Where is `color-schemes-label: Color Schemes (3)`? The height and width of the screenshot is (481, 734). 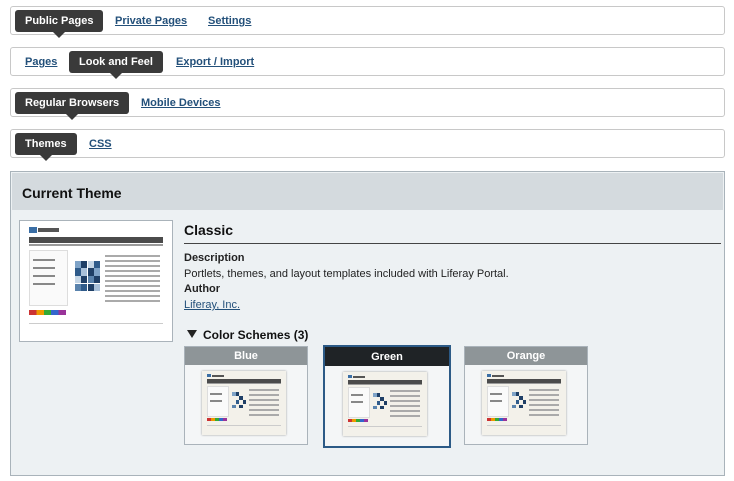 color-schemes-label: Color Schemes (3) is located at coordinates (256, 335).